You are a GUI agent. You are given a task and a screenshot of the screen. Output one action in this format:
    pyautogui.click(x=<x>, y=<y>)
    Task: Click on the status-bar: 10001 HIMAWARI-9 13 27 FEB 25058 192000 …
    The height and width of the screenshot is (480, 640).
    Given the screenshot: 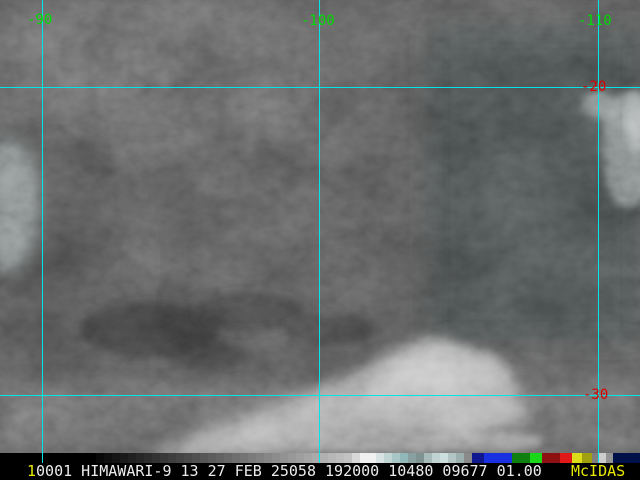 What is the action you would take?
    pyautogui.click(x=320, y=471)
    